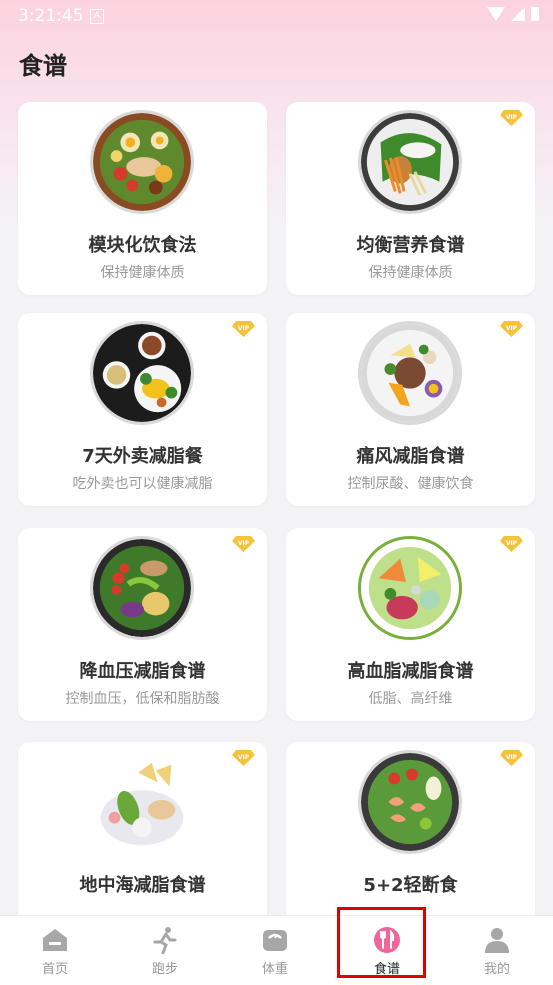 The width and height of the screenshot is (553, 985). What do you see at coordinates (496, 14) in the screenshot?
I see `wifi-icon` at bounding box center [496, 14].